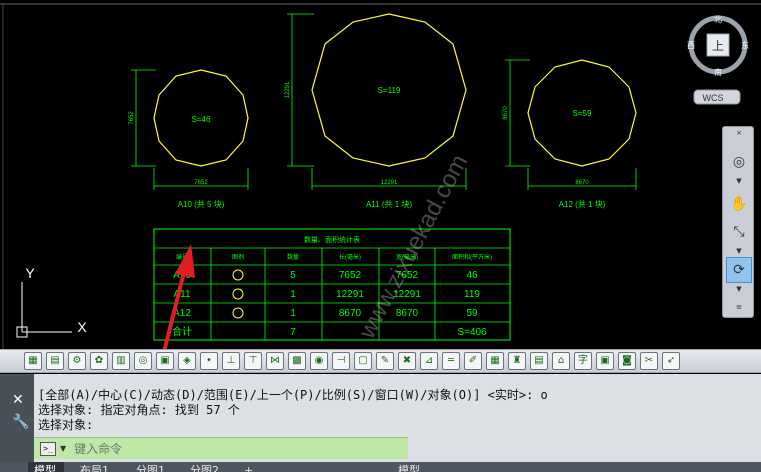  Describe the element at coordinates (627, 361) in the screenshot. I see `camera-icon: ◙` at that location.